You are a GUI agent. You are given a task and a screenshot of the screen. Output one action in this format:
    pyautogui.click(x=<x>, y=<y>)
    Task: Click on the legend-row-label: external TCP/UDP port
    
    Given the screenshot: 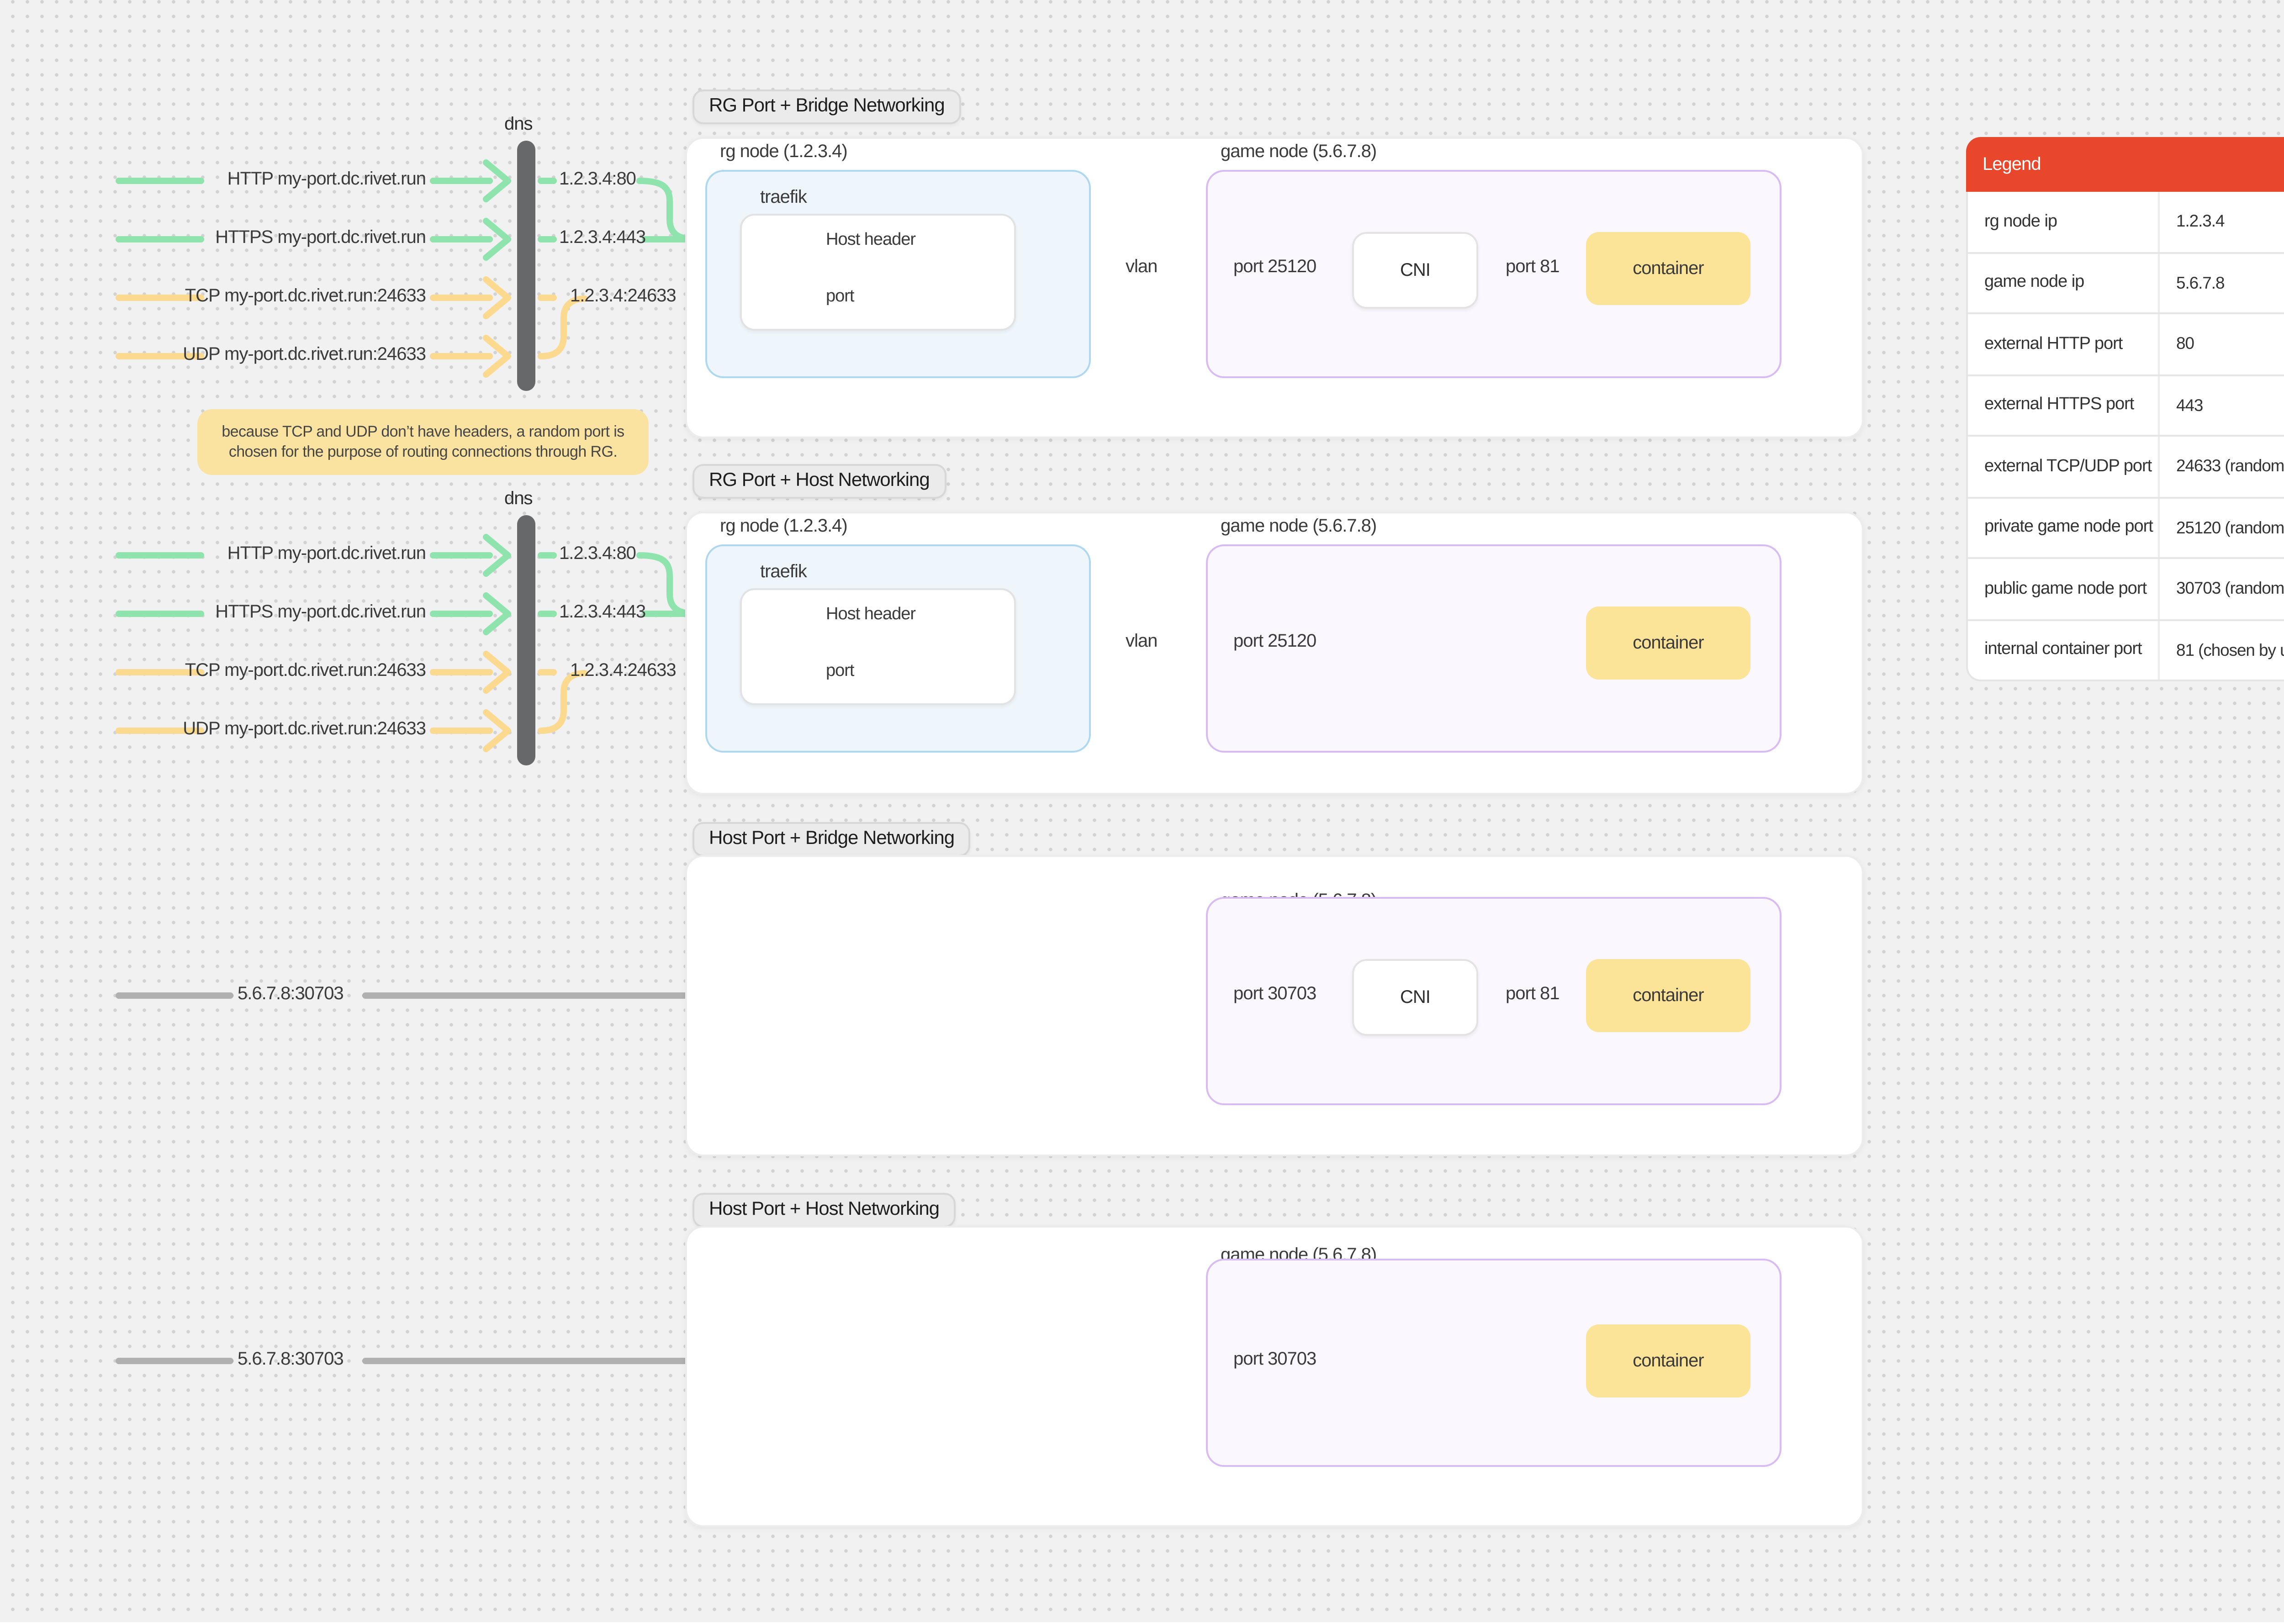 What is the action you would take?
    pyautogui.click(x=2064, y=467)
    